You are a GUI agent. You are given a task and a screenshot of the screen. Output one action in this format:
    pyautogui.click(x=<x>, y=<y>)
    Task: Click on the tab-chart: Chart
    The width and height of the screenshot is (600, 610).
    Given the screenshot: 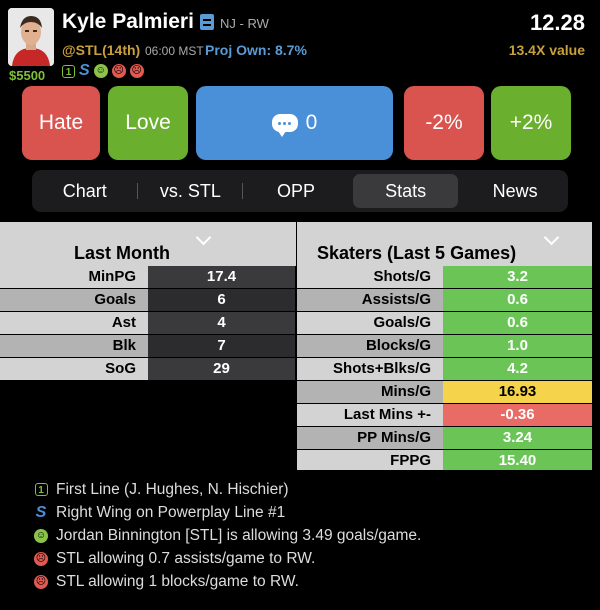 What is the action you would take?
    pyautogui.click(x=85, y=191)
    